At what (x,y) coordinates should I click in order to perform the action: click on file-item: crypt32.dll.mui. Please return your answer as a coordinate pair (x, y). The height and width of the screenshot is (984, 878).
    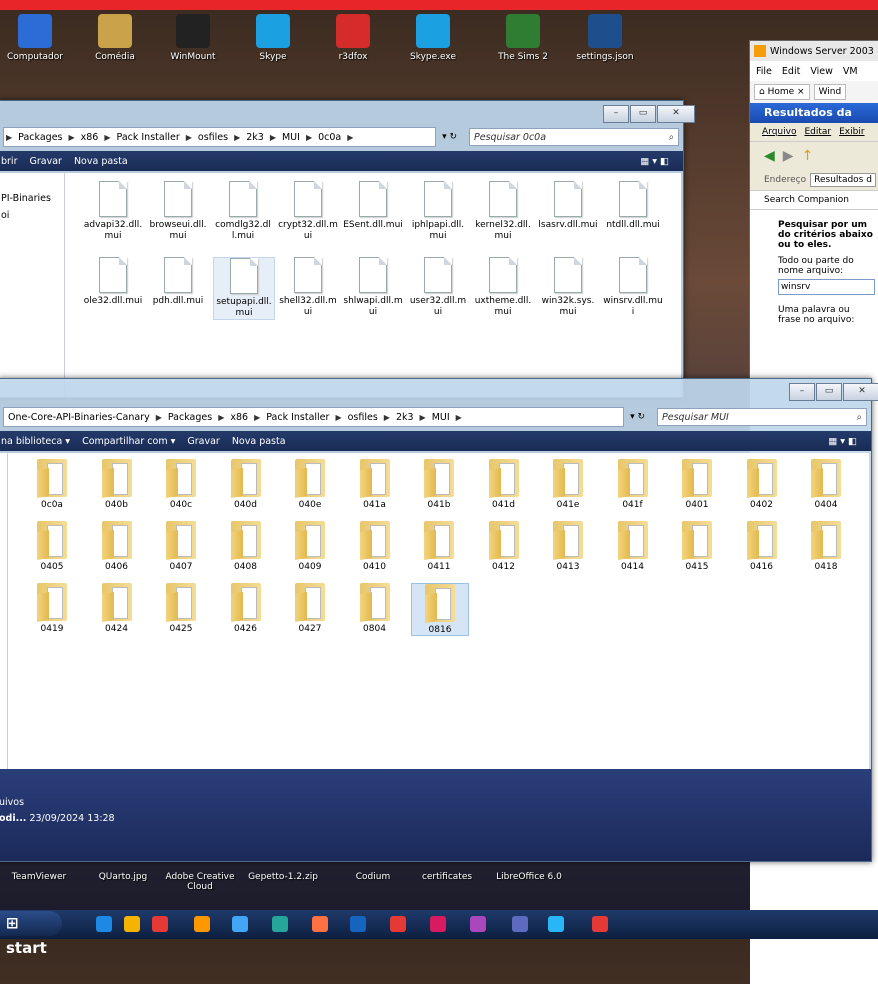
    Looking at the image, I should click on (308, 211).